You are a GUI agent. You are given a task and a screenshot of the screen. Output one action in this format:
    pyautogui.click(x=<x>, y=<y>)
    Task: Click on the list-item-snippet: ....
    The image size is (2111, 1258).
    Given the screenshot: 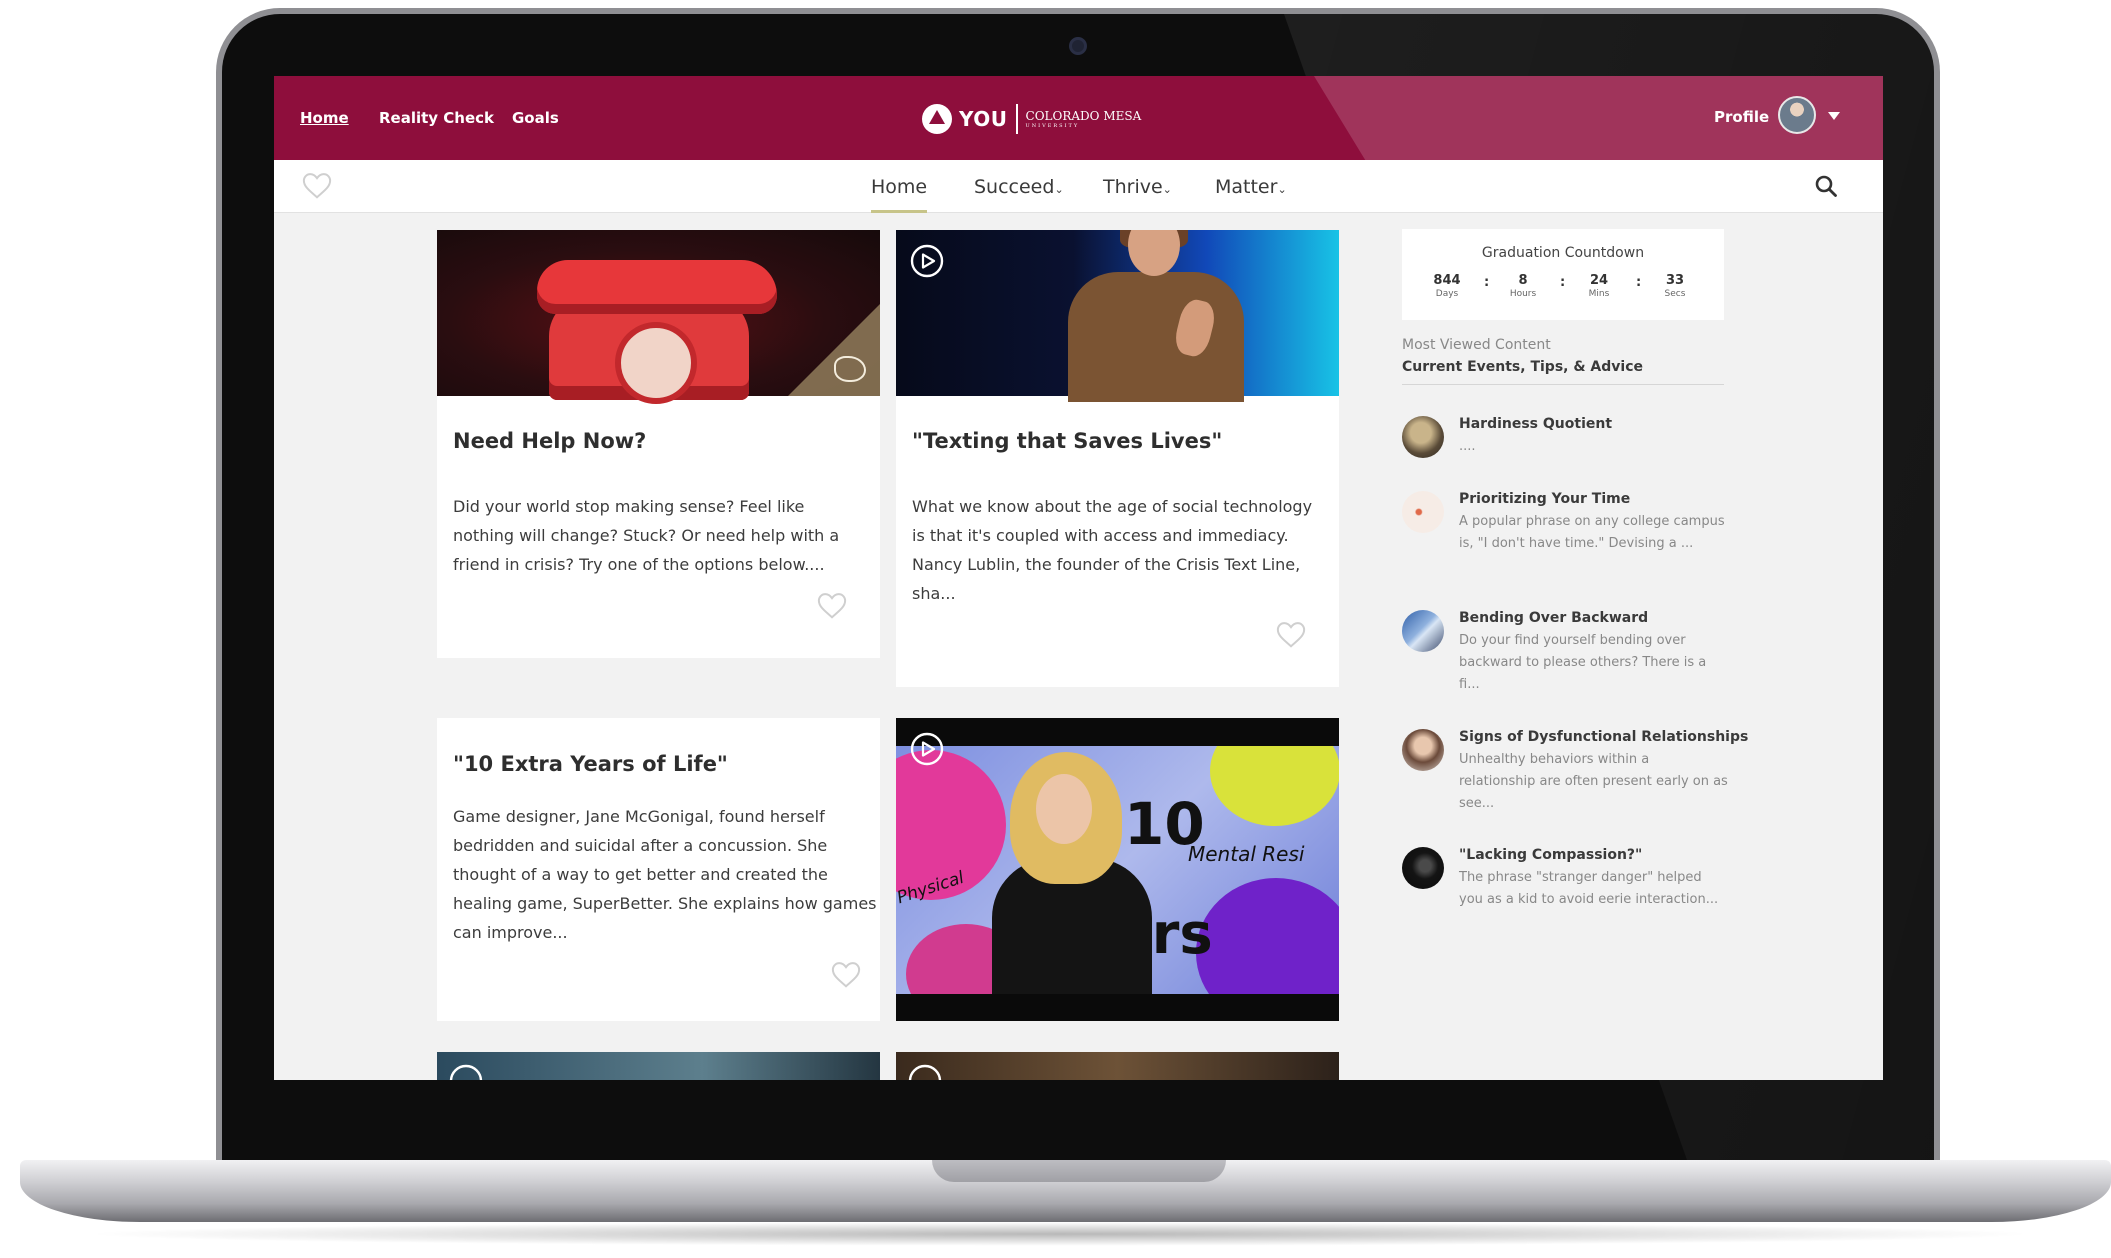 What is the action you would take?
    pyautogui.click(x=1467, y=446)
    